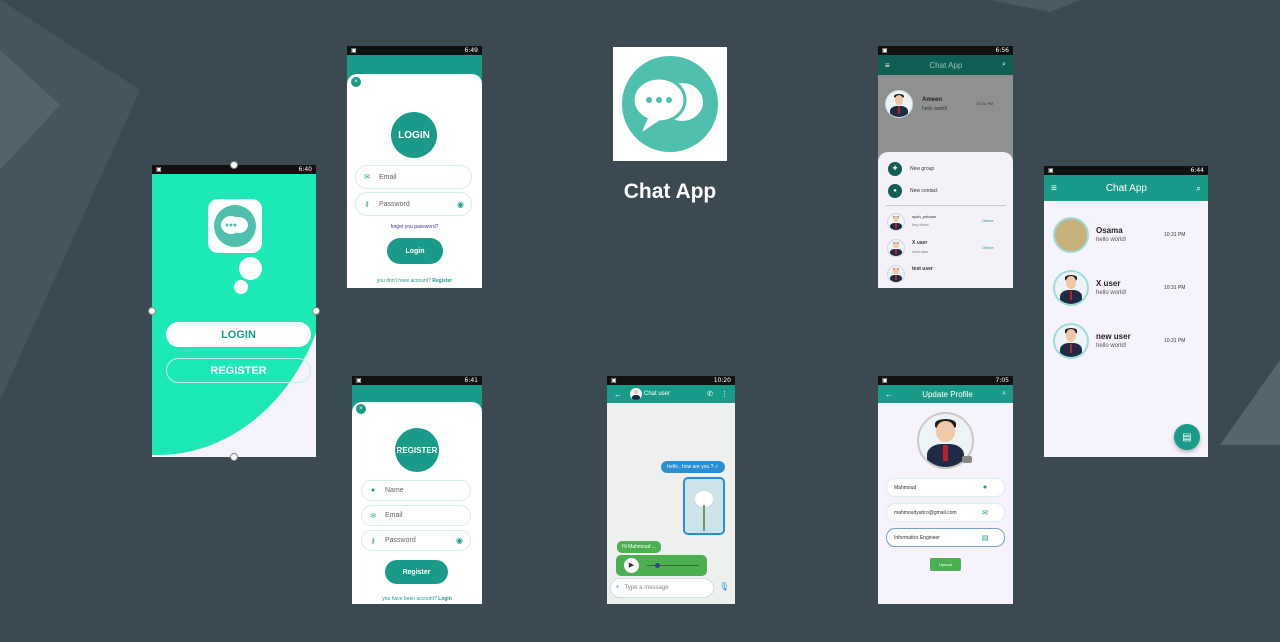 The height and width of the screenshot is (642, 1280). I want to click on name-field: ● Name, so click(416, 490).